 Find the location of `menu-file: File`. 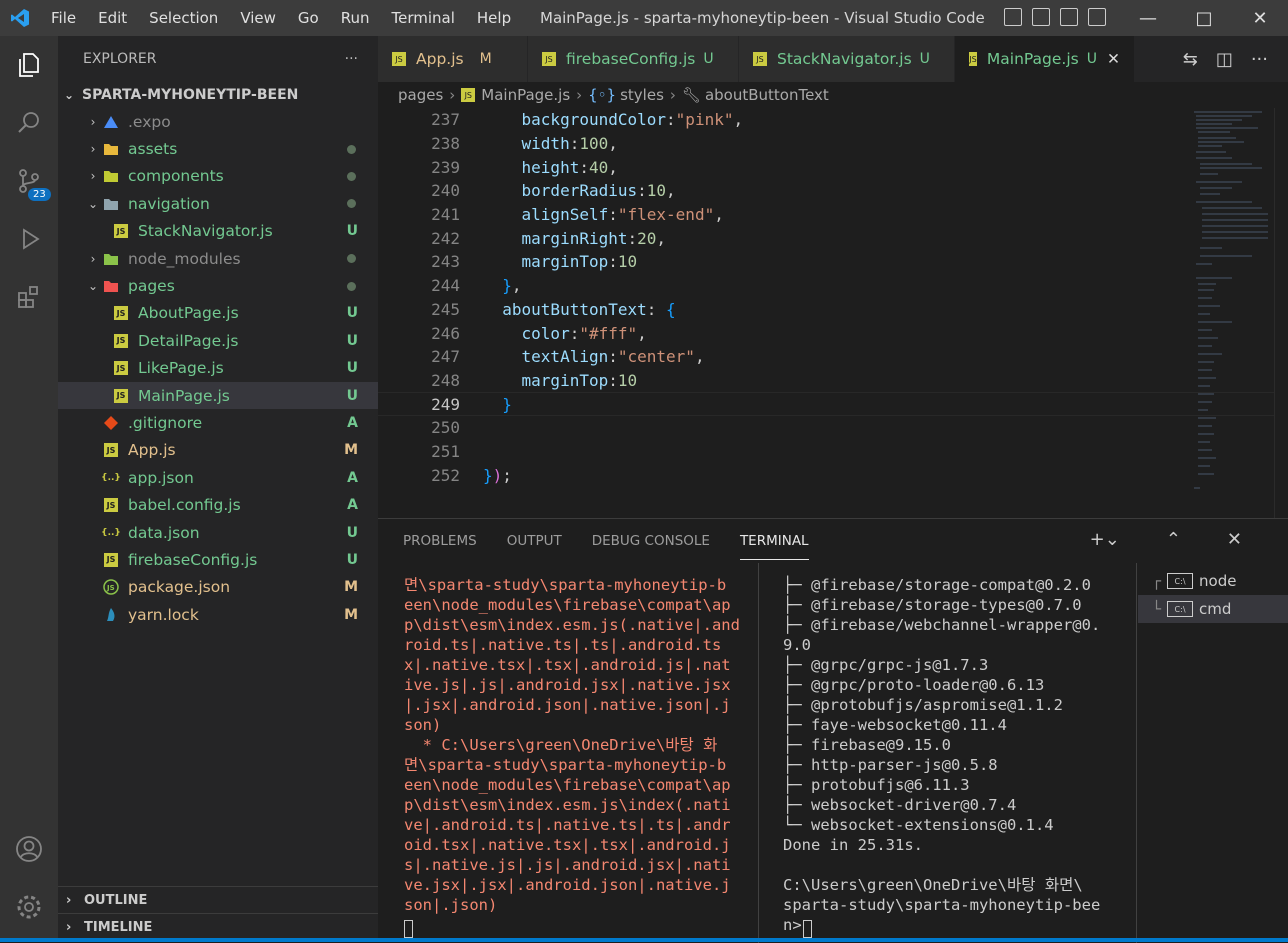

menu-file: File is located at coordinates (63, 18).